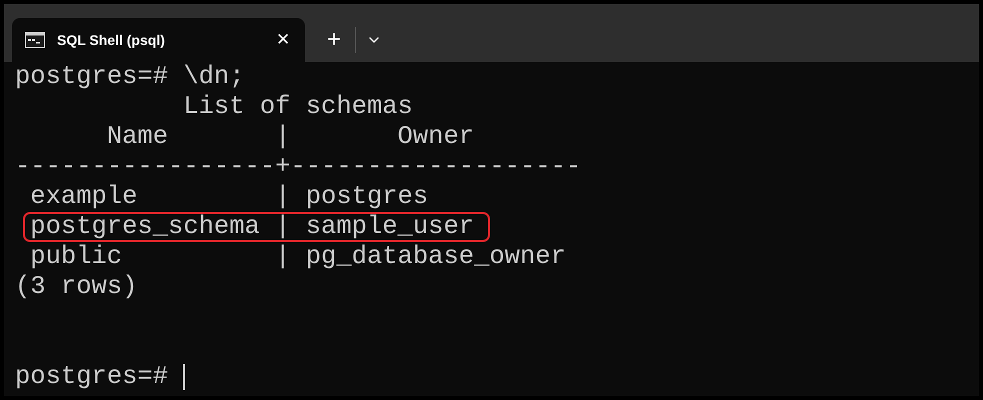 The image size is (983, 400). I want to click on table-row: postgres_schema | sample_user, so click(256, 227).